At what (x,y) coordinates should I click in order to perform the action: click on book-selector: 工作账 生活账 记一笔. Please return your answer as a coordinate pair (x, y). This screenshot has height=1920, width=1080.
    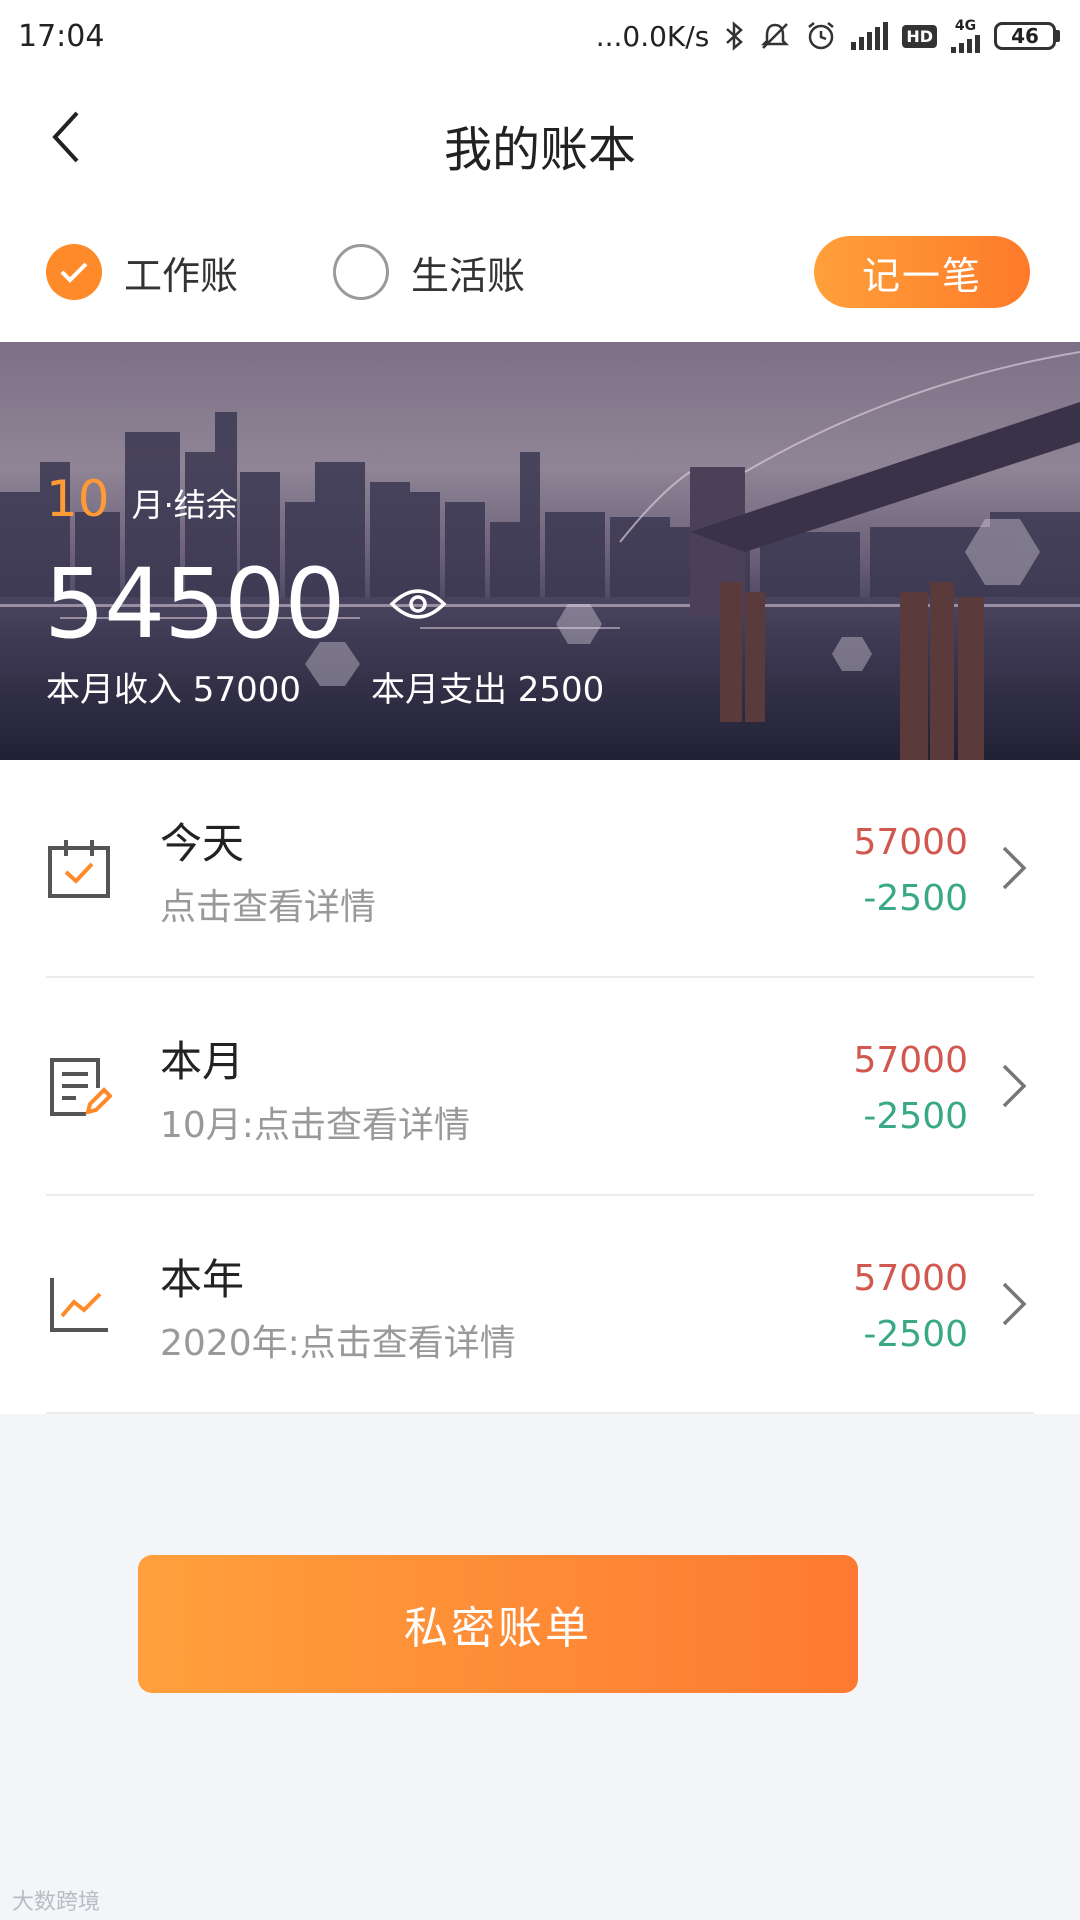
    Looking at the image, I should click on (540, 272).